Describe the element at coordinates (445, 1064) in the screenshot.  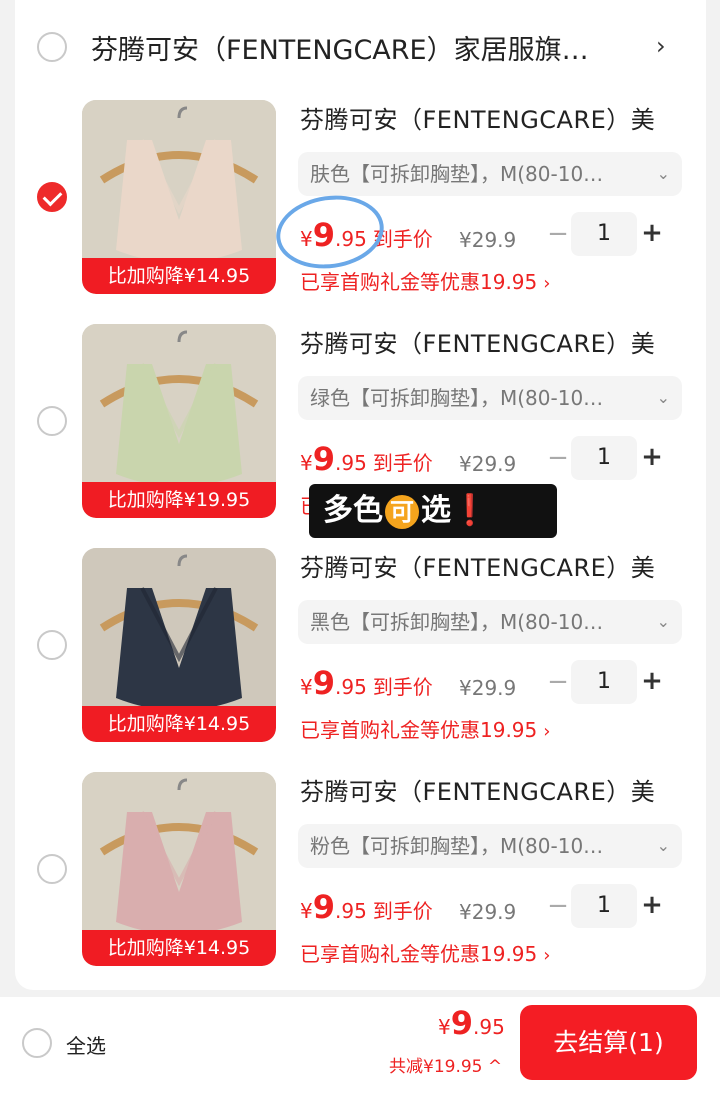
I see `saved-amount: 共减¥19.95 ^` at that location.